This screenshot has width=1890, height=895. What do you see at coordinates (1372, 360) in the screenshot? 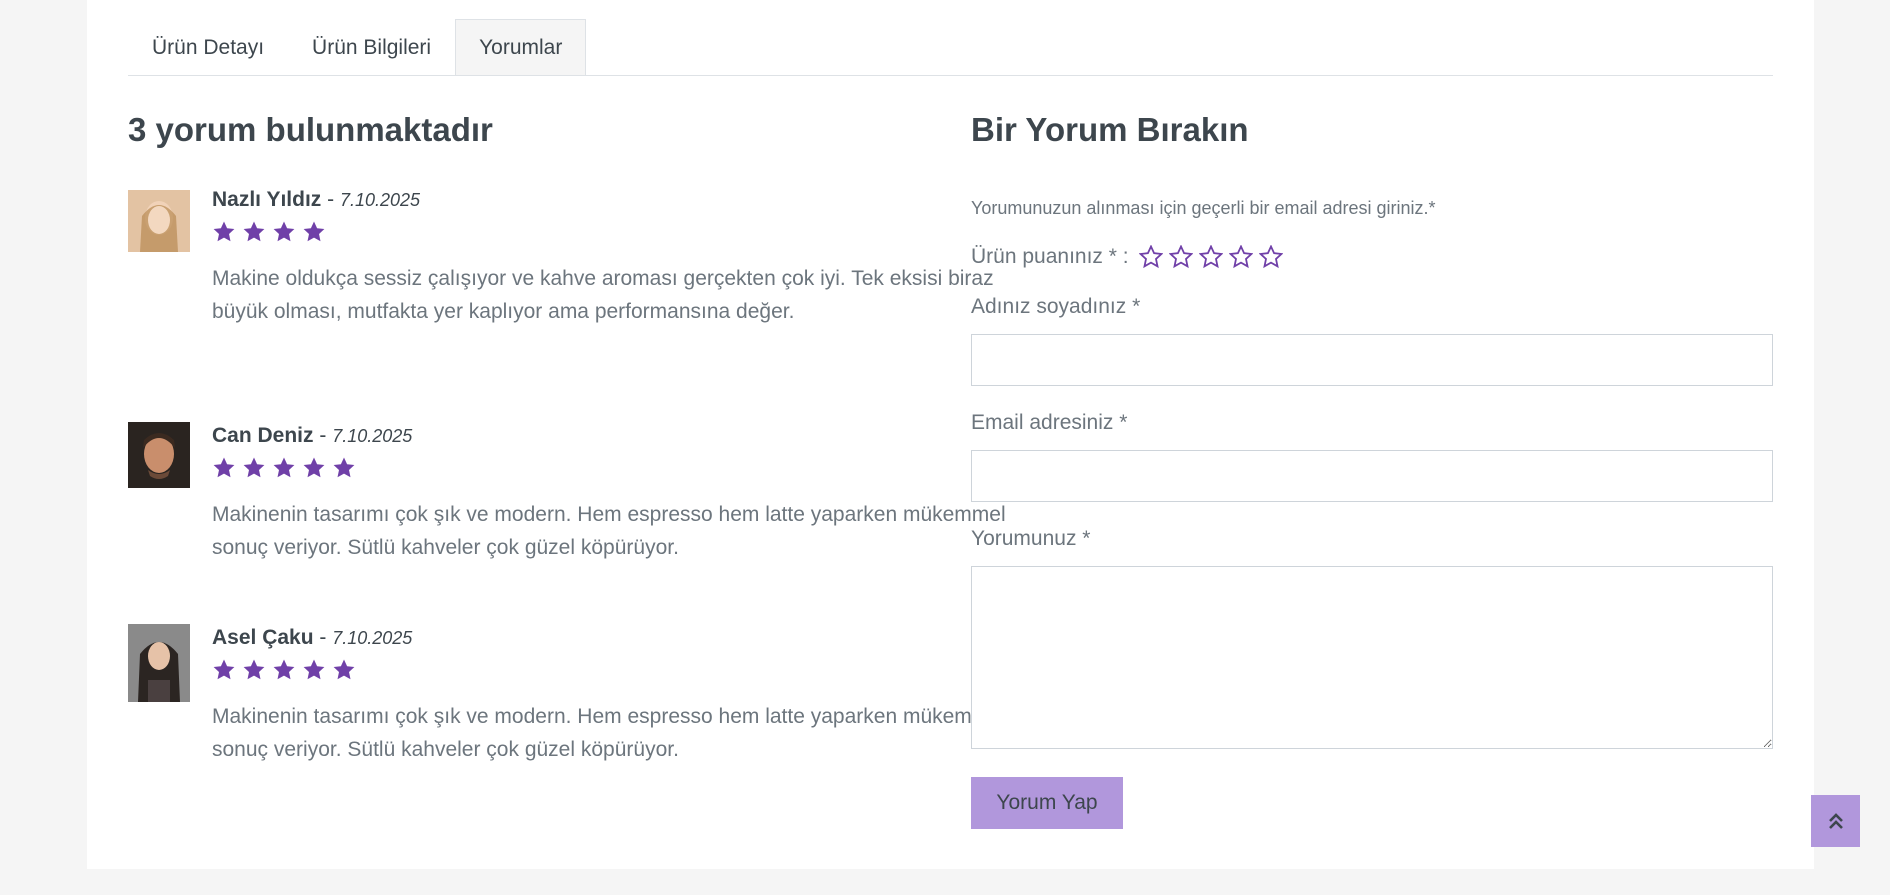
I see `name-field` at bounding box center [1372, 360].